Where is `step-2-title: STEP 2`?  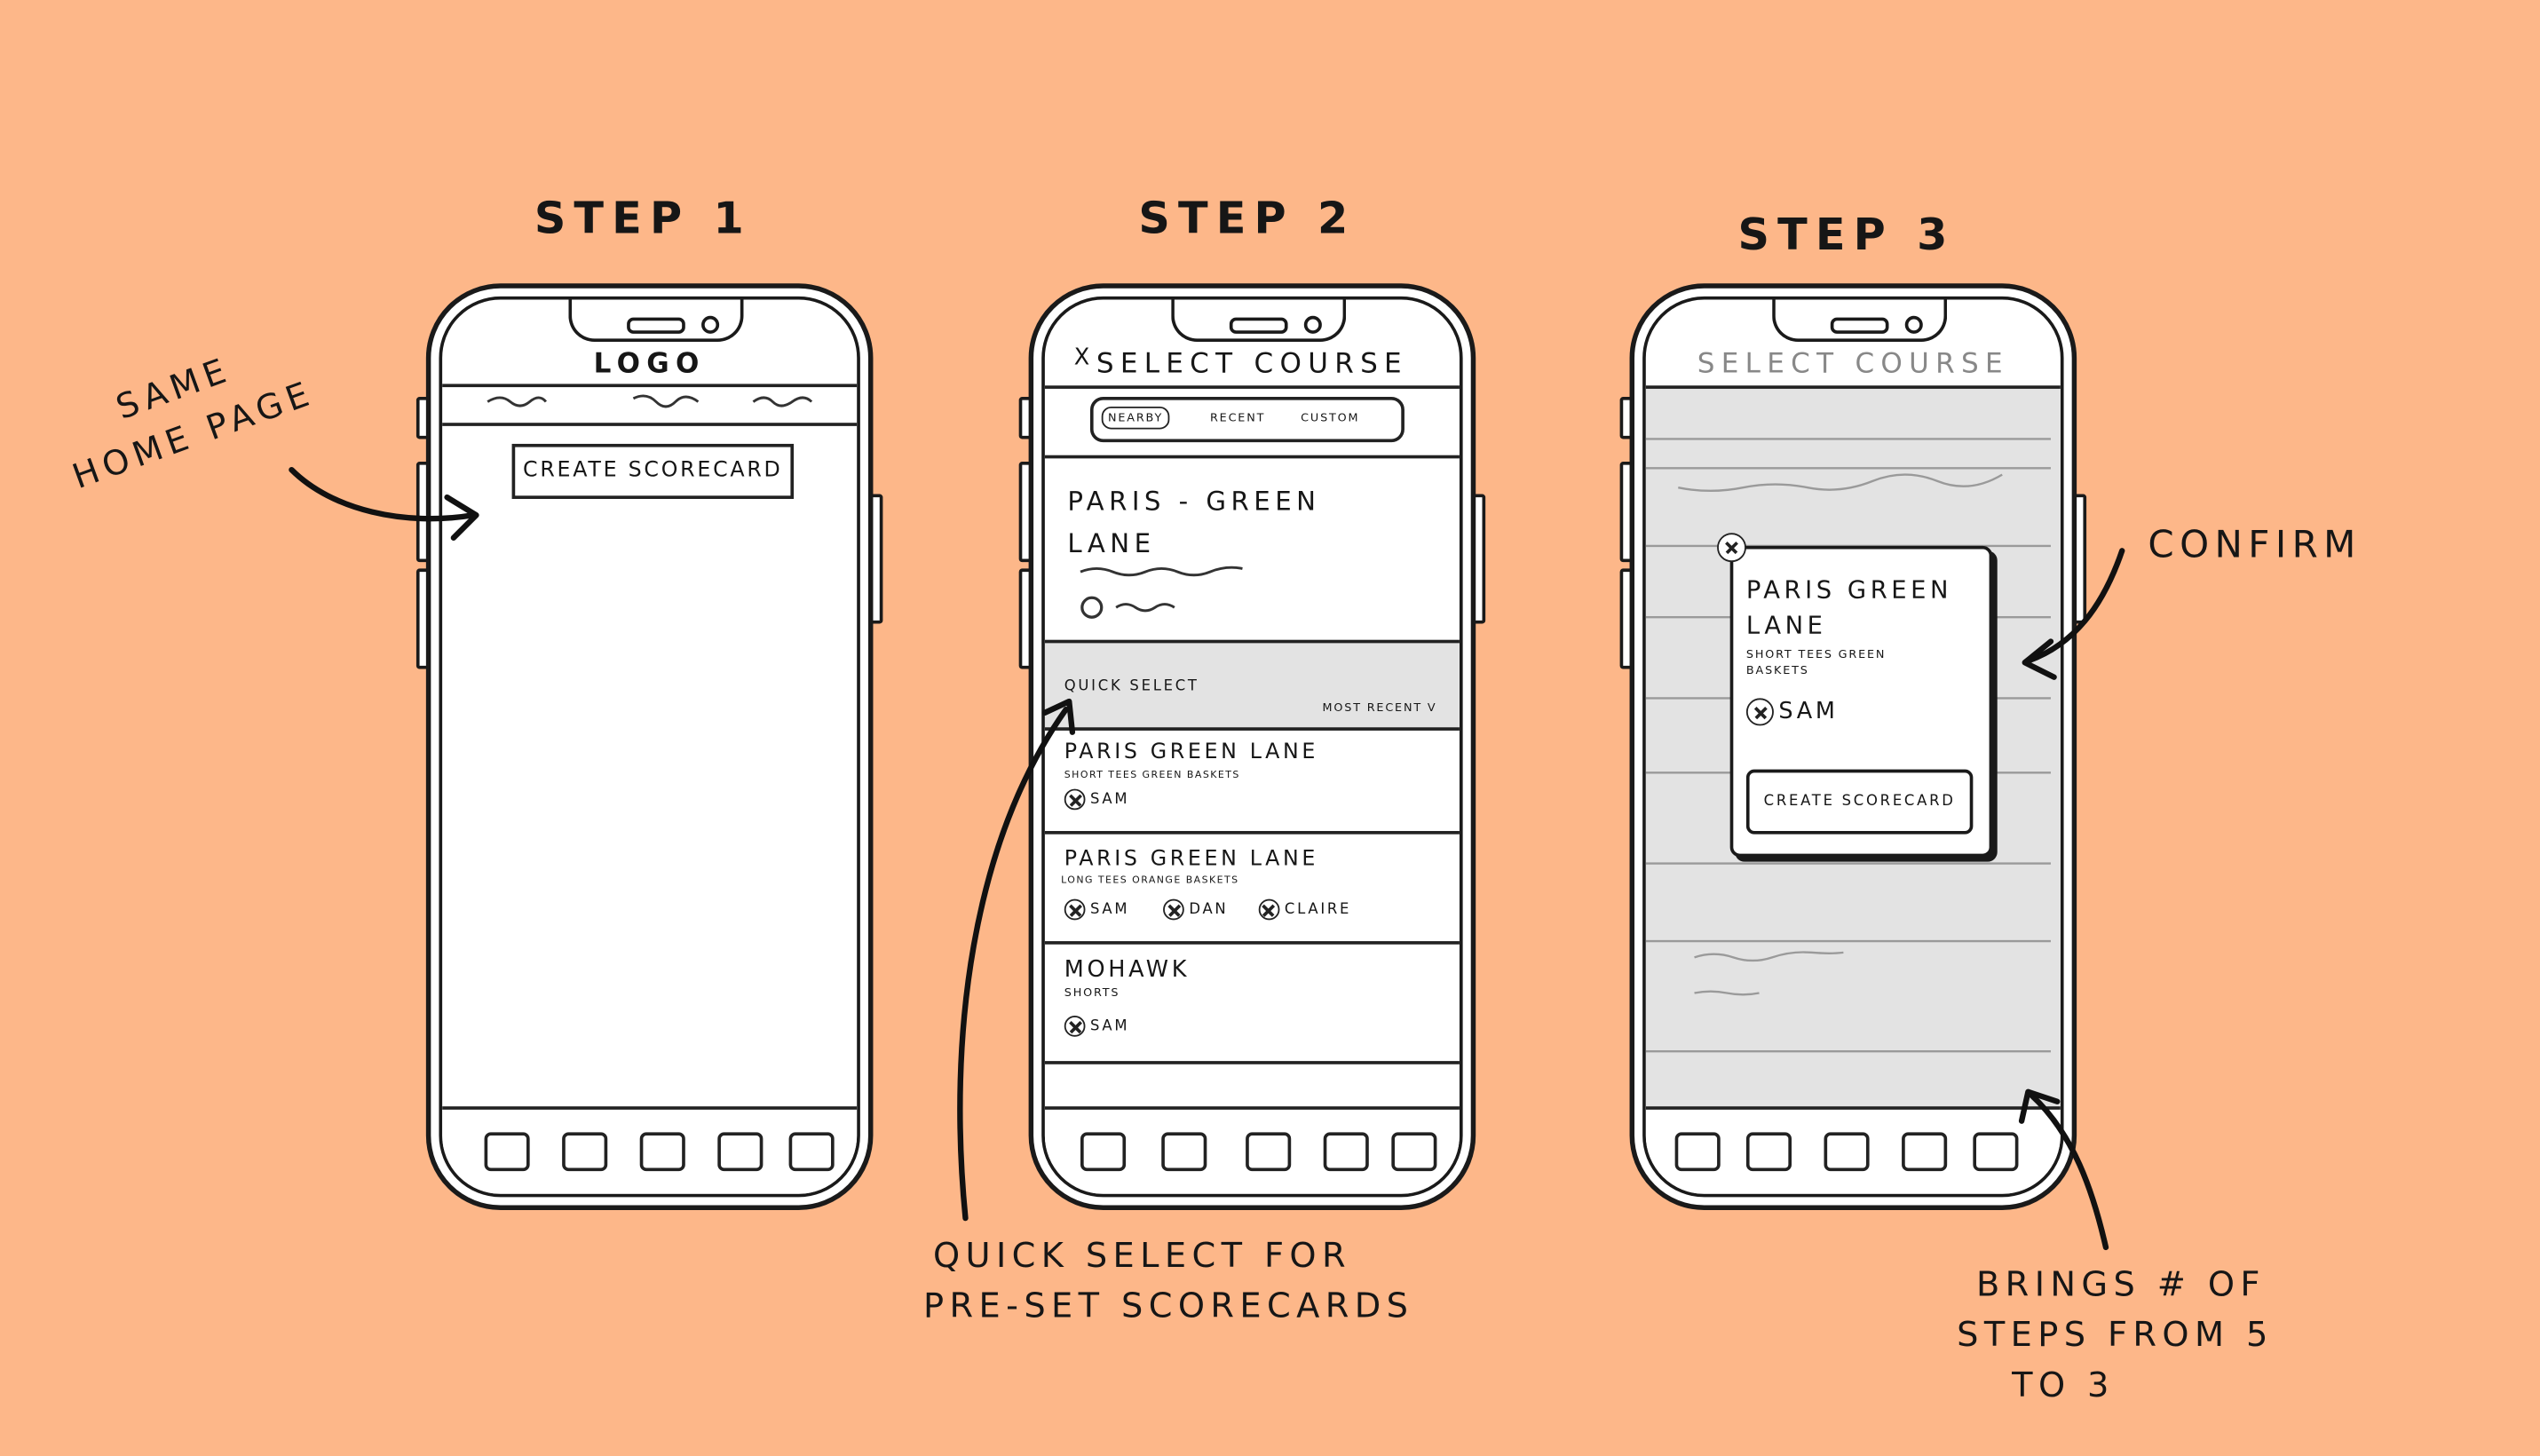
step-2-title: STEP 2 is located at coordinates (1247, 219).